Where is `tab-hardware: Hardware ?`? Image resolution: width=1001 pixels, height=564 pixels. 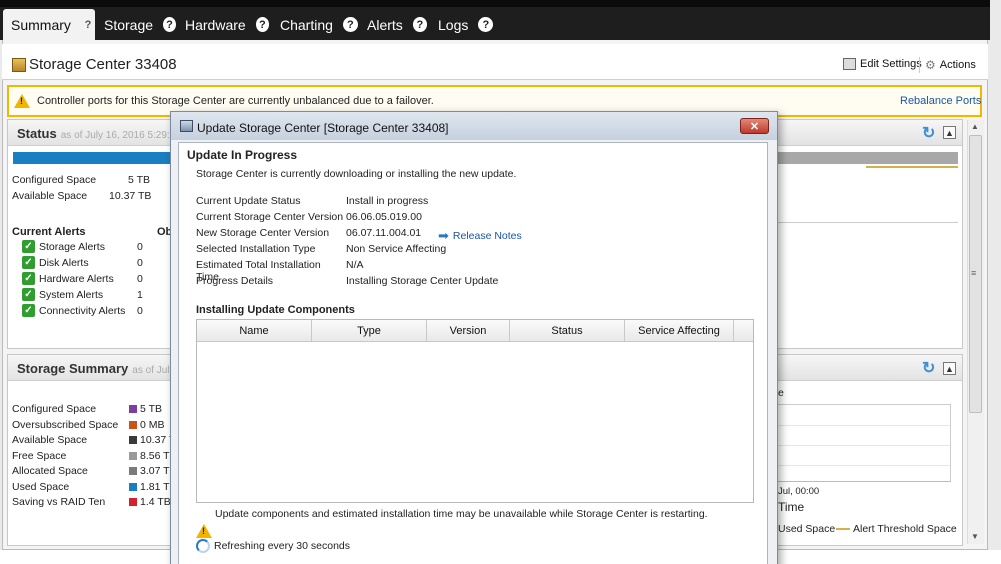 tab-hardware: Hardware ? is located at coordinates (223, 24).